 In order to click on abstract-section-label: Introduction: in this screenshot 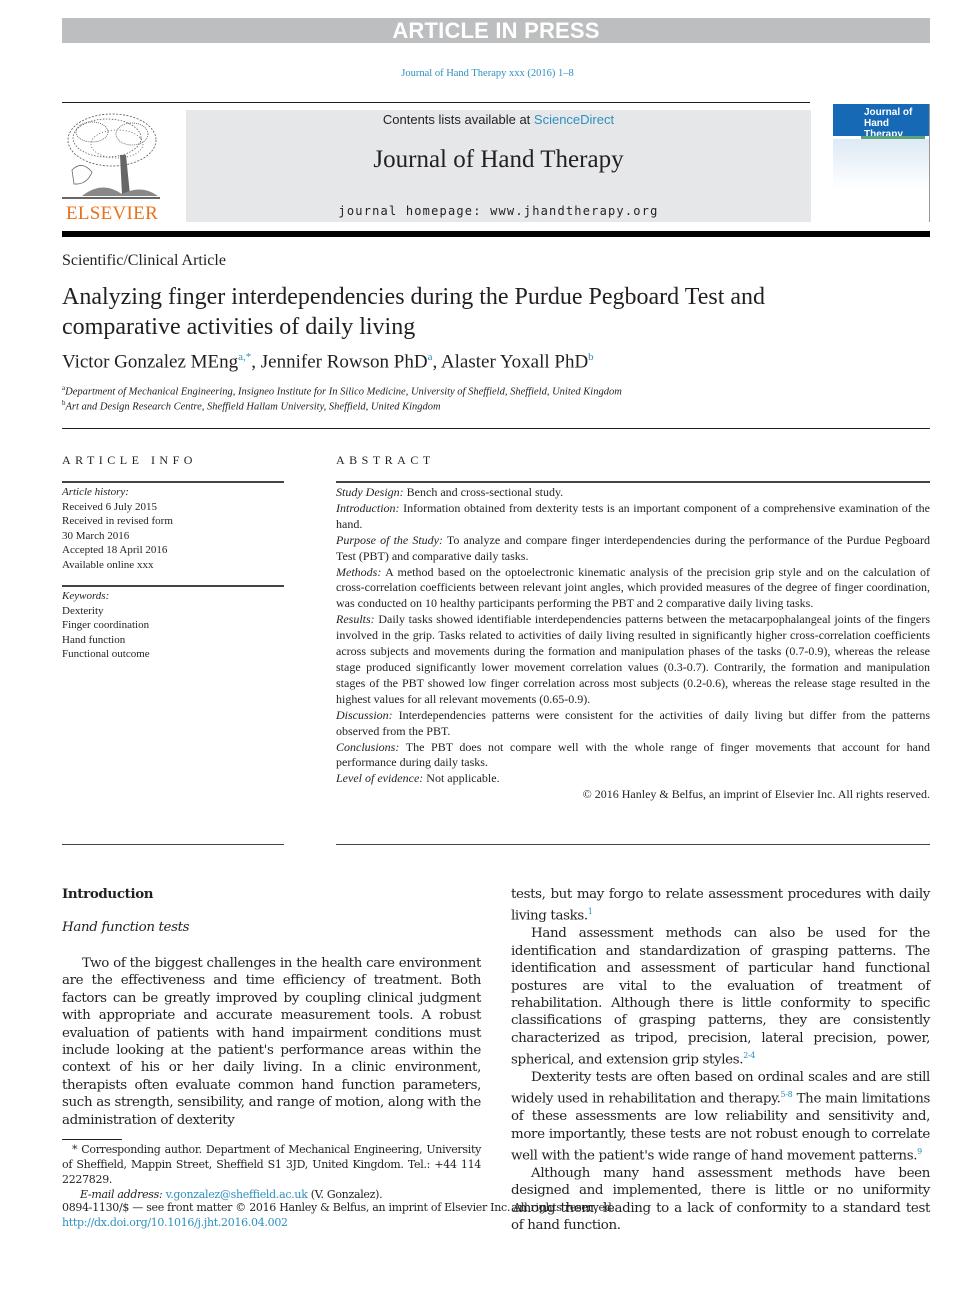, I will do `click(368, 507)`.